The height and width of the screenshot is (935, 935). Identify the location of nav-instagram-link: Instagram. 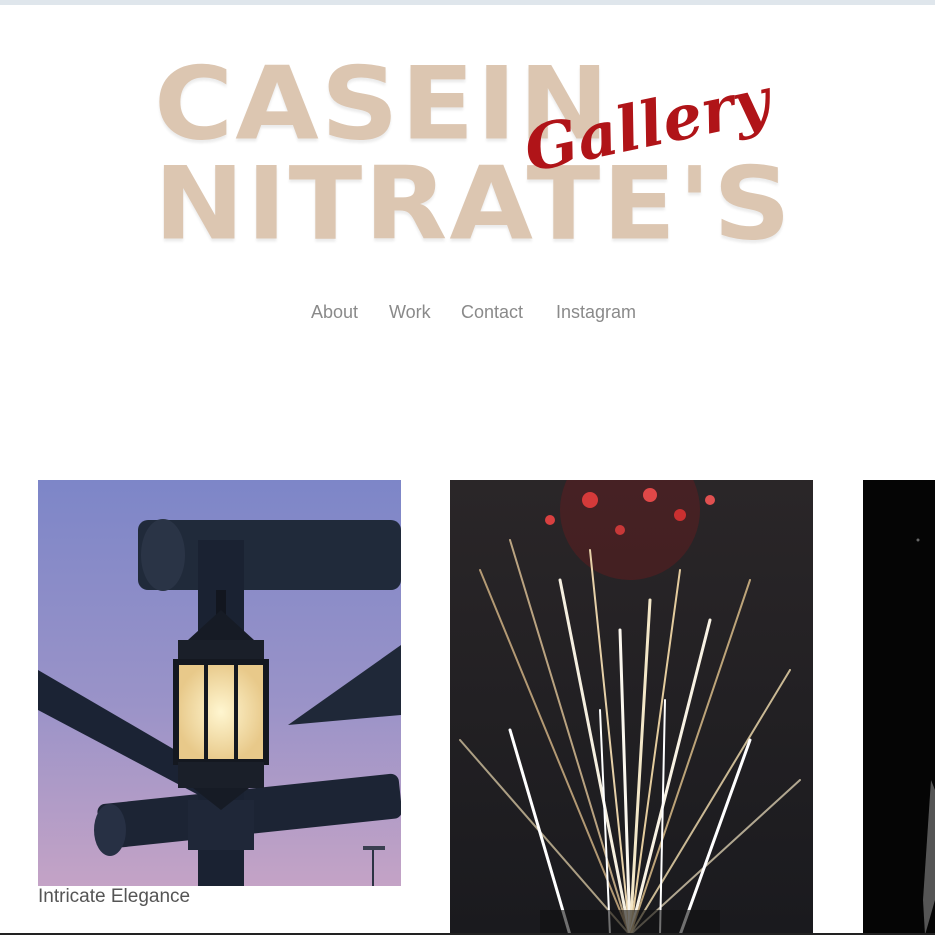
(596, 312).